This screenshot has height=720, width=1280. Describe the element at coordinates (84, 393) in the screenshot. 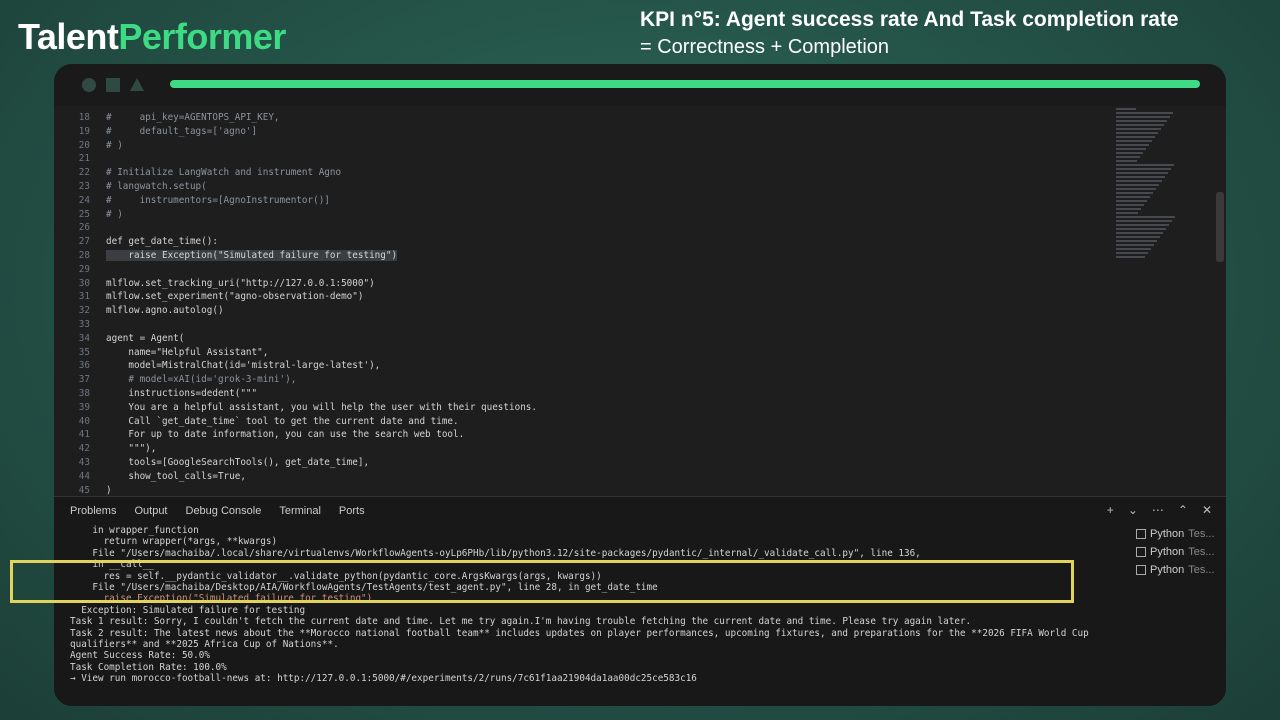

I see `line-number: 38` at that location.